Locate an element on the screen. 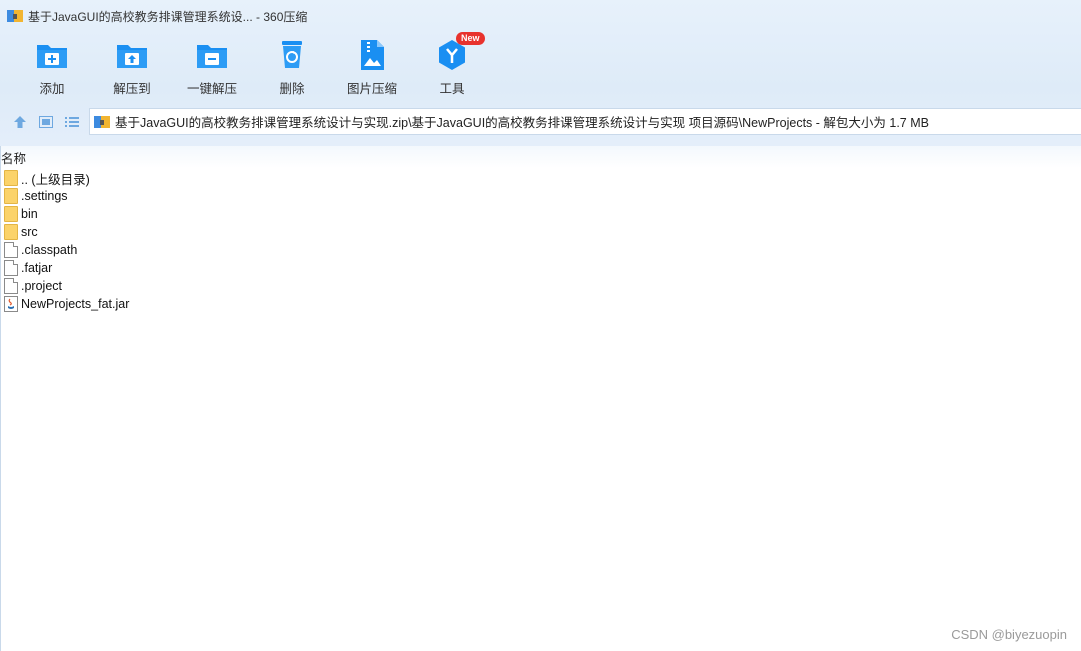 Image resolution: width=1081 pixels, height=651 pixels. one-click-extract-button: 一键解压 is located at coordinates (212, 68).